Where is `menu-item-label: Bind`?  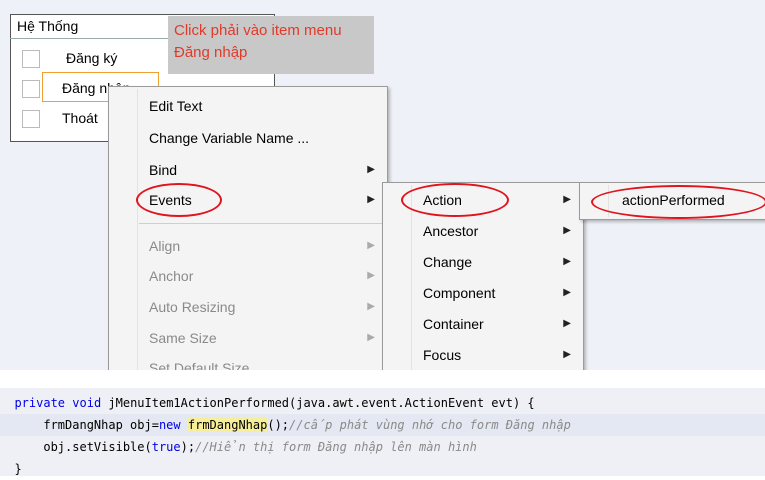
menu-item-label: Bind is located at coordinates (163, 170).